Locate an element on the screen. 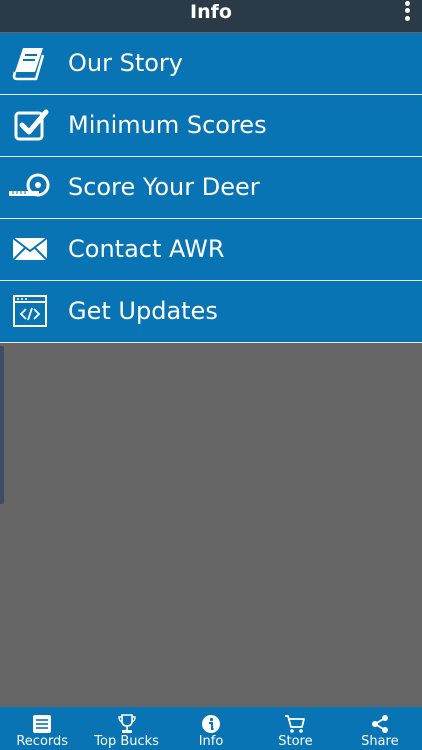 The height and width of the screenshot is (750, 422). list-icon is located at coordinates (42, 724).